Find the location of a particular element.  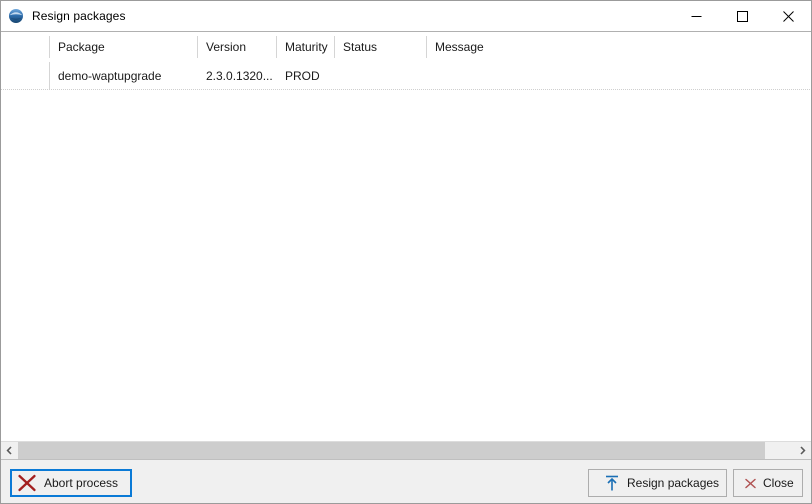

cell-message is located at coordinates (617, 76).